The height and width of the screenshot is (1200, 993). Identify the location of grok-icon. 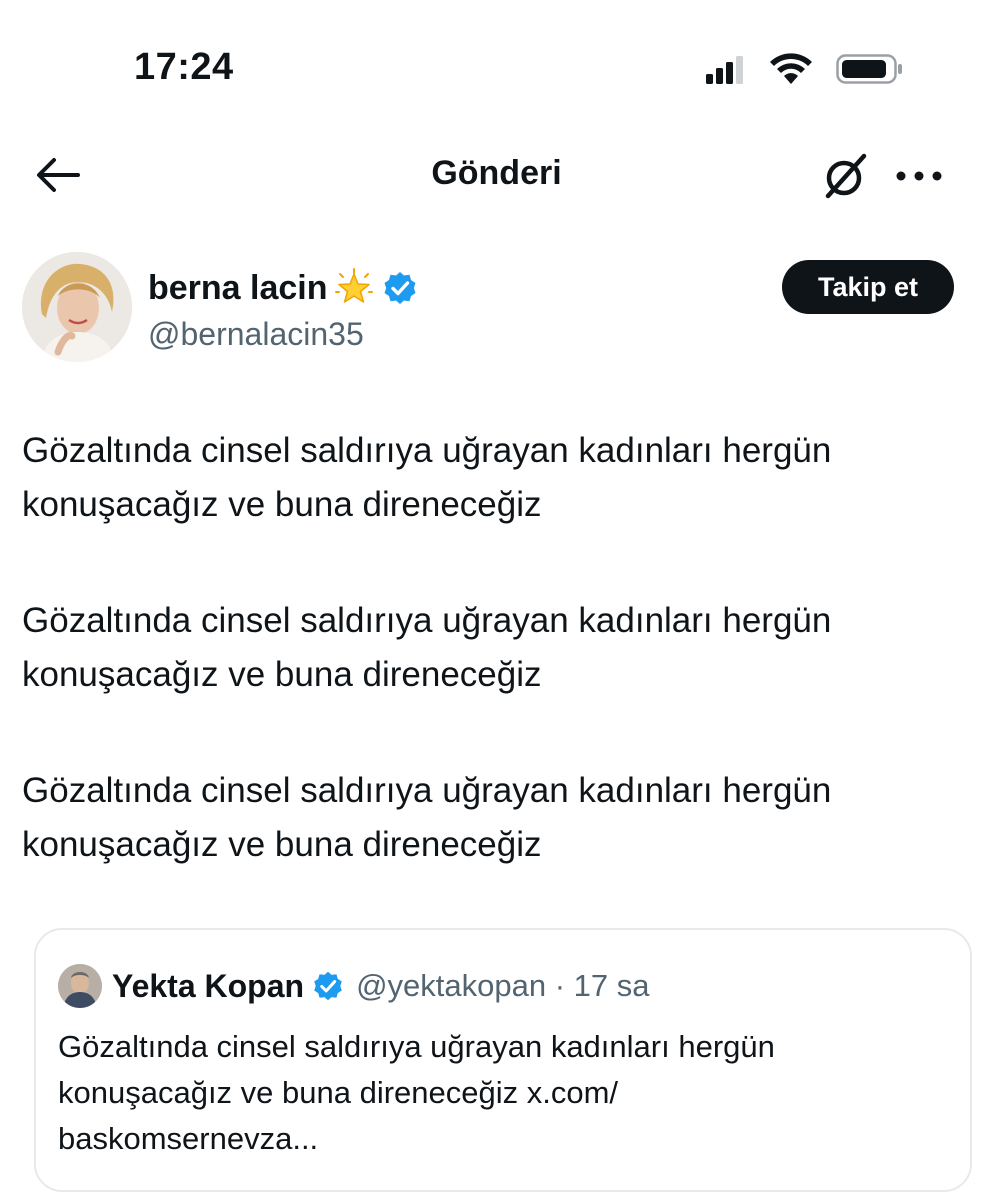
(846, 176).